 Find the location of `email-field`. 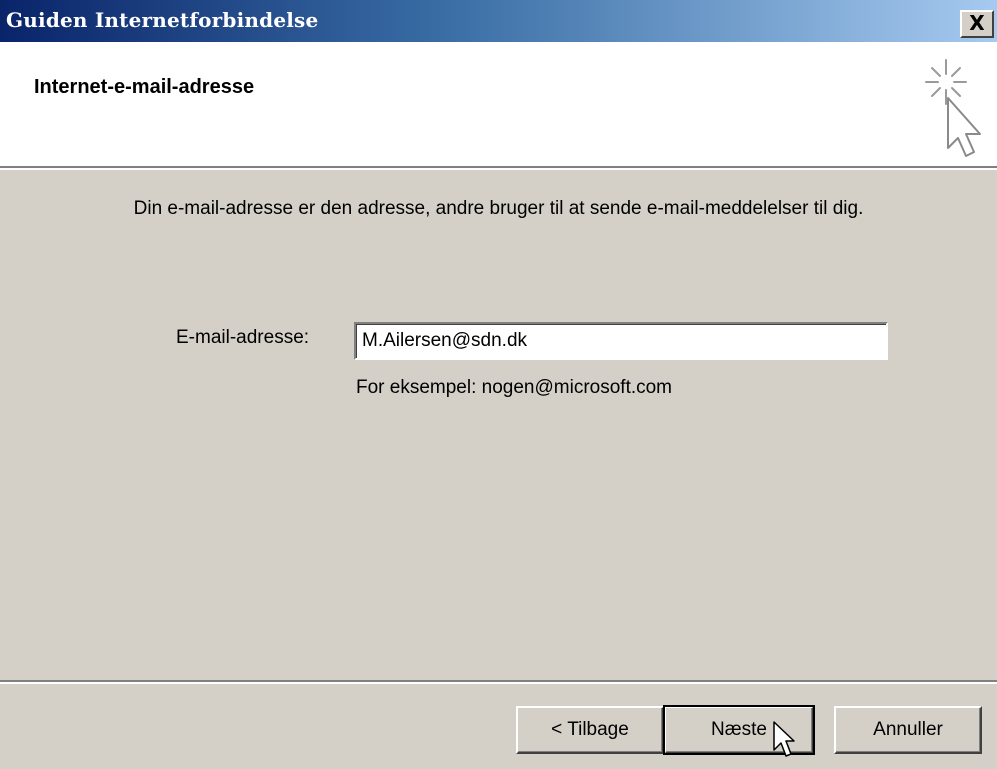

email-field is located at coordinates (621, 341).